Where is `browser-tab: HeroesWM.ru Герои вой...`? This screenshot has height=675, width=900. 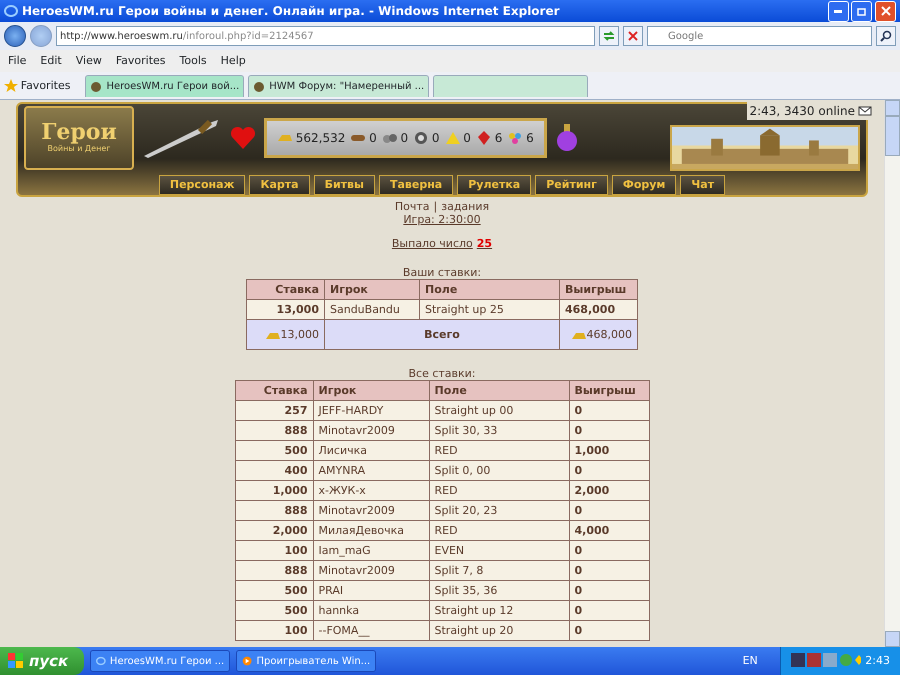
browser-tab: HeroesWM.ru Герои вой... is located at coordinates (164, 86).